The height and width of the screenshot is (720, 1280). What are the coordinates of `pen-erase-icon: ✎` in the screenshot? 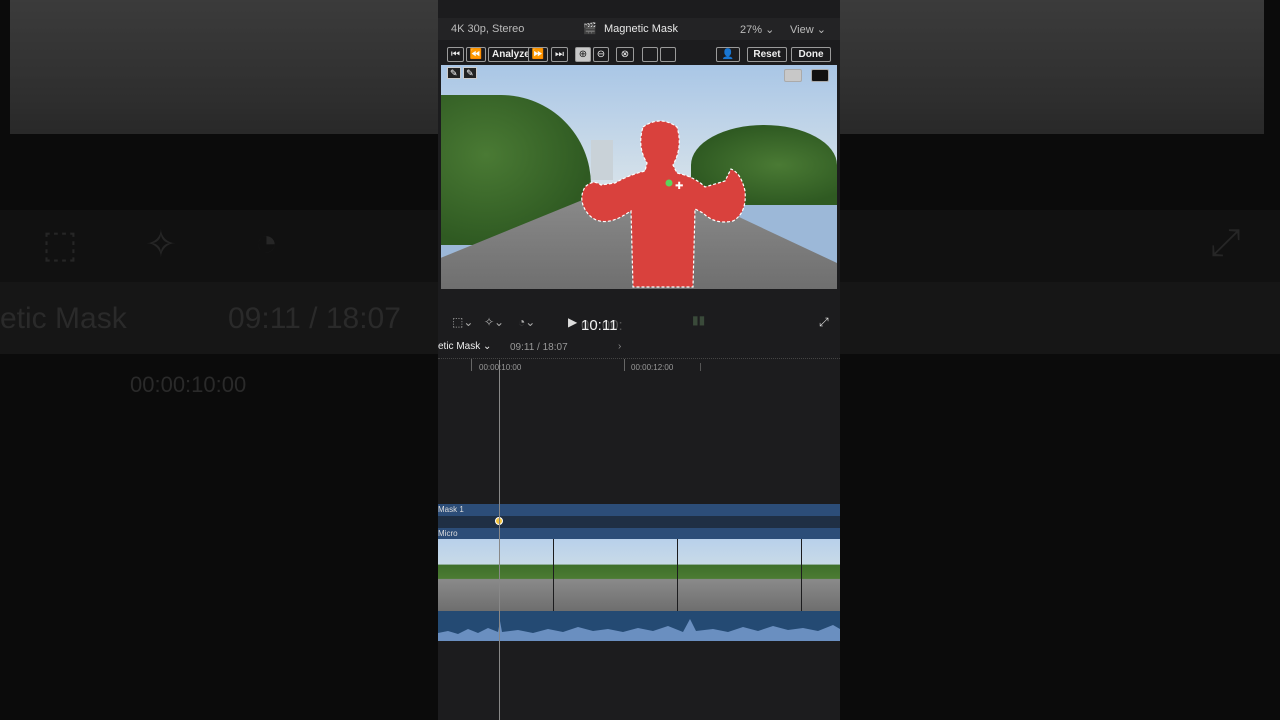 It's located at (470, 73).